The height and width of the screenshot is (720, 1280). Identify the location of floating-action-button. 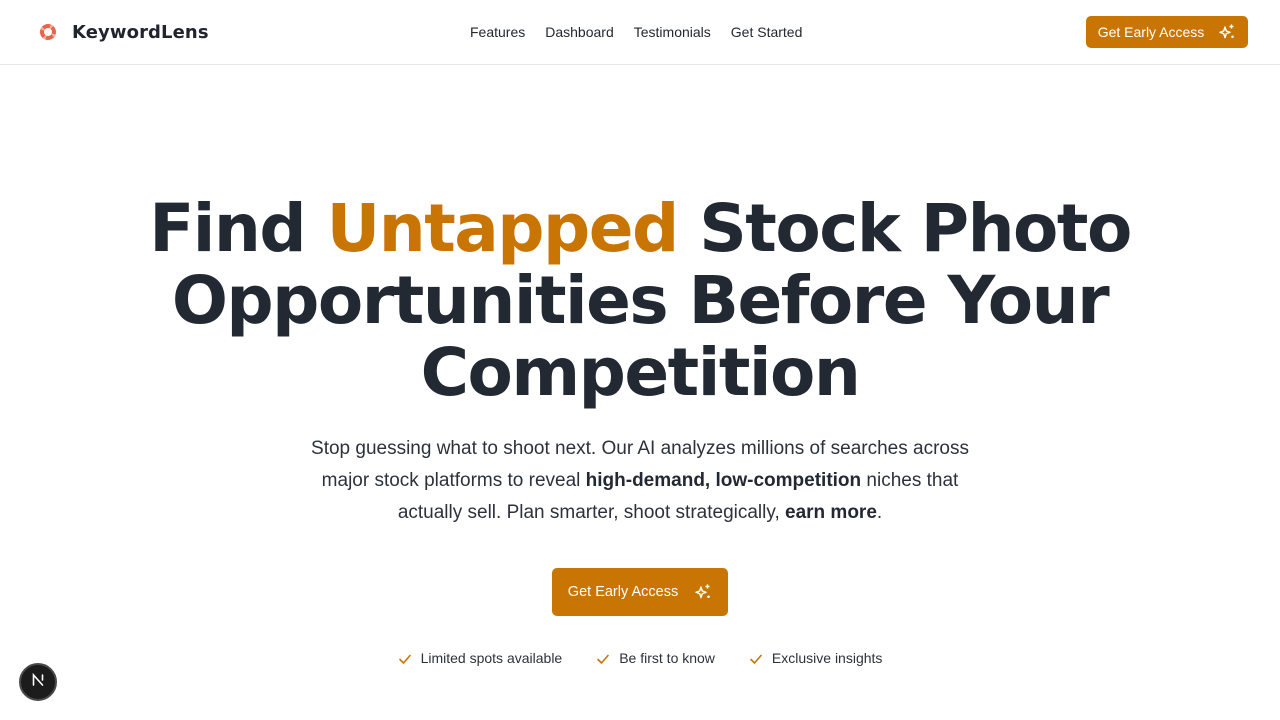
(38, 682).